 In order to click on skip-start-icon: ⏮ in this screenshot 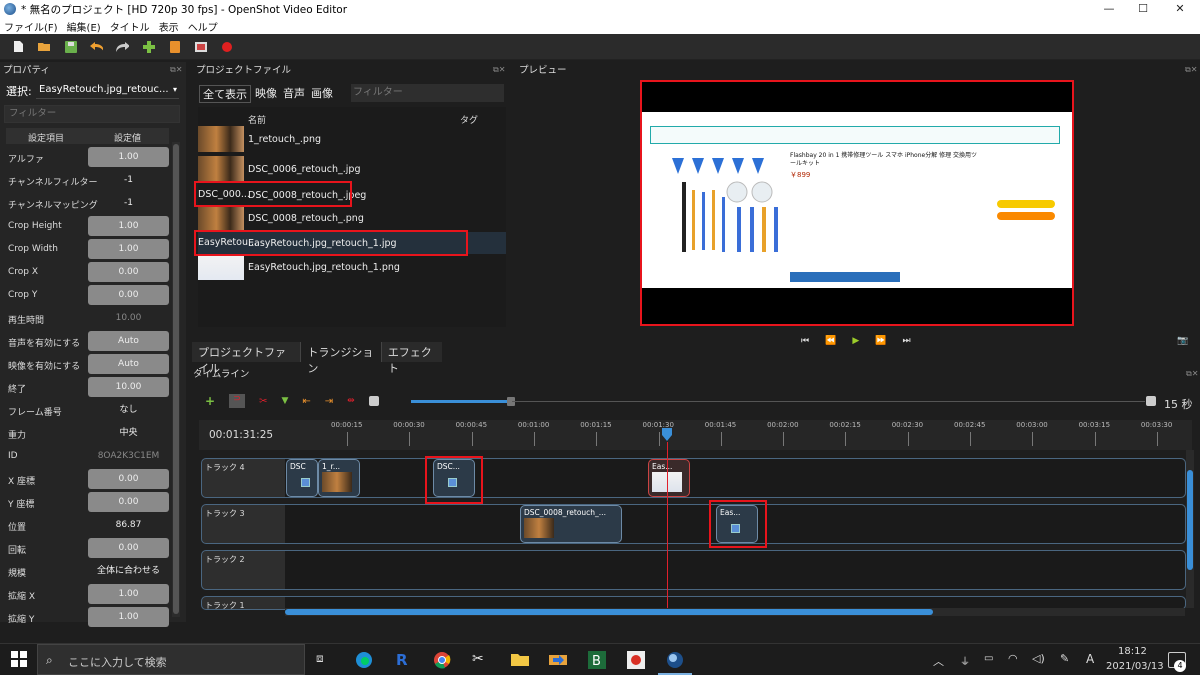, I will do `click(805, 341)`.